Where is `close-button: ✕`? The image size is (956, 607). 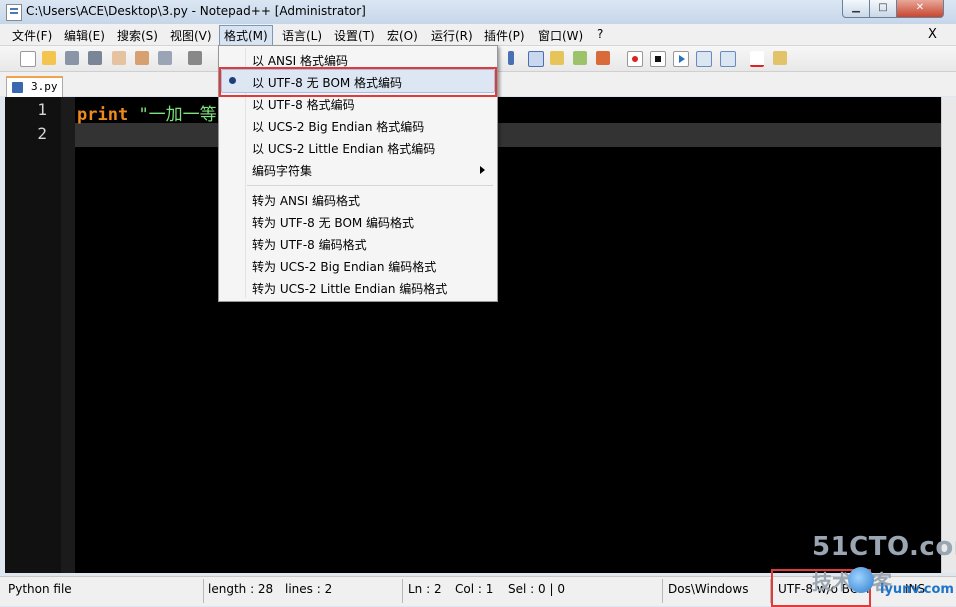
close-button: ✕ is located at coordinates (920, 9).